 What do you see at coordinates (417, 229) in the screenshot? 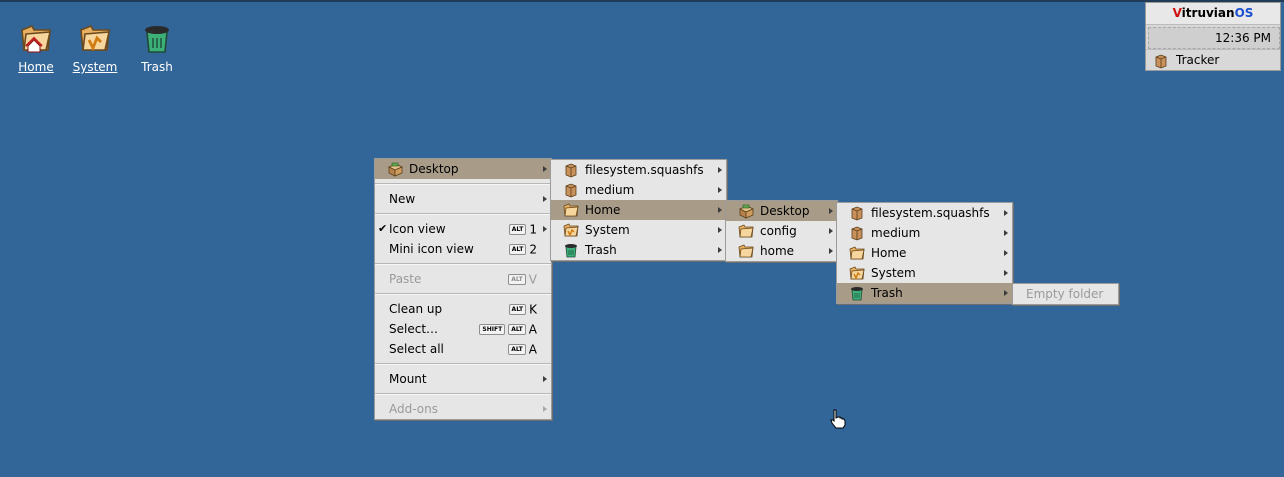
I see `menu-item-label: Icon view` at bounding box center [417, 229].